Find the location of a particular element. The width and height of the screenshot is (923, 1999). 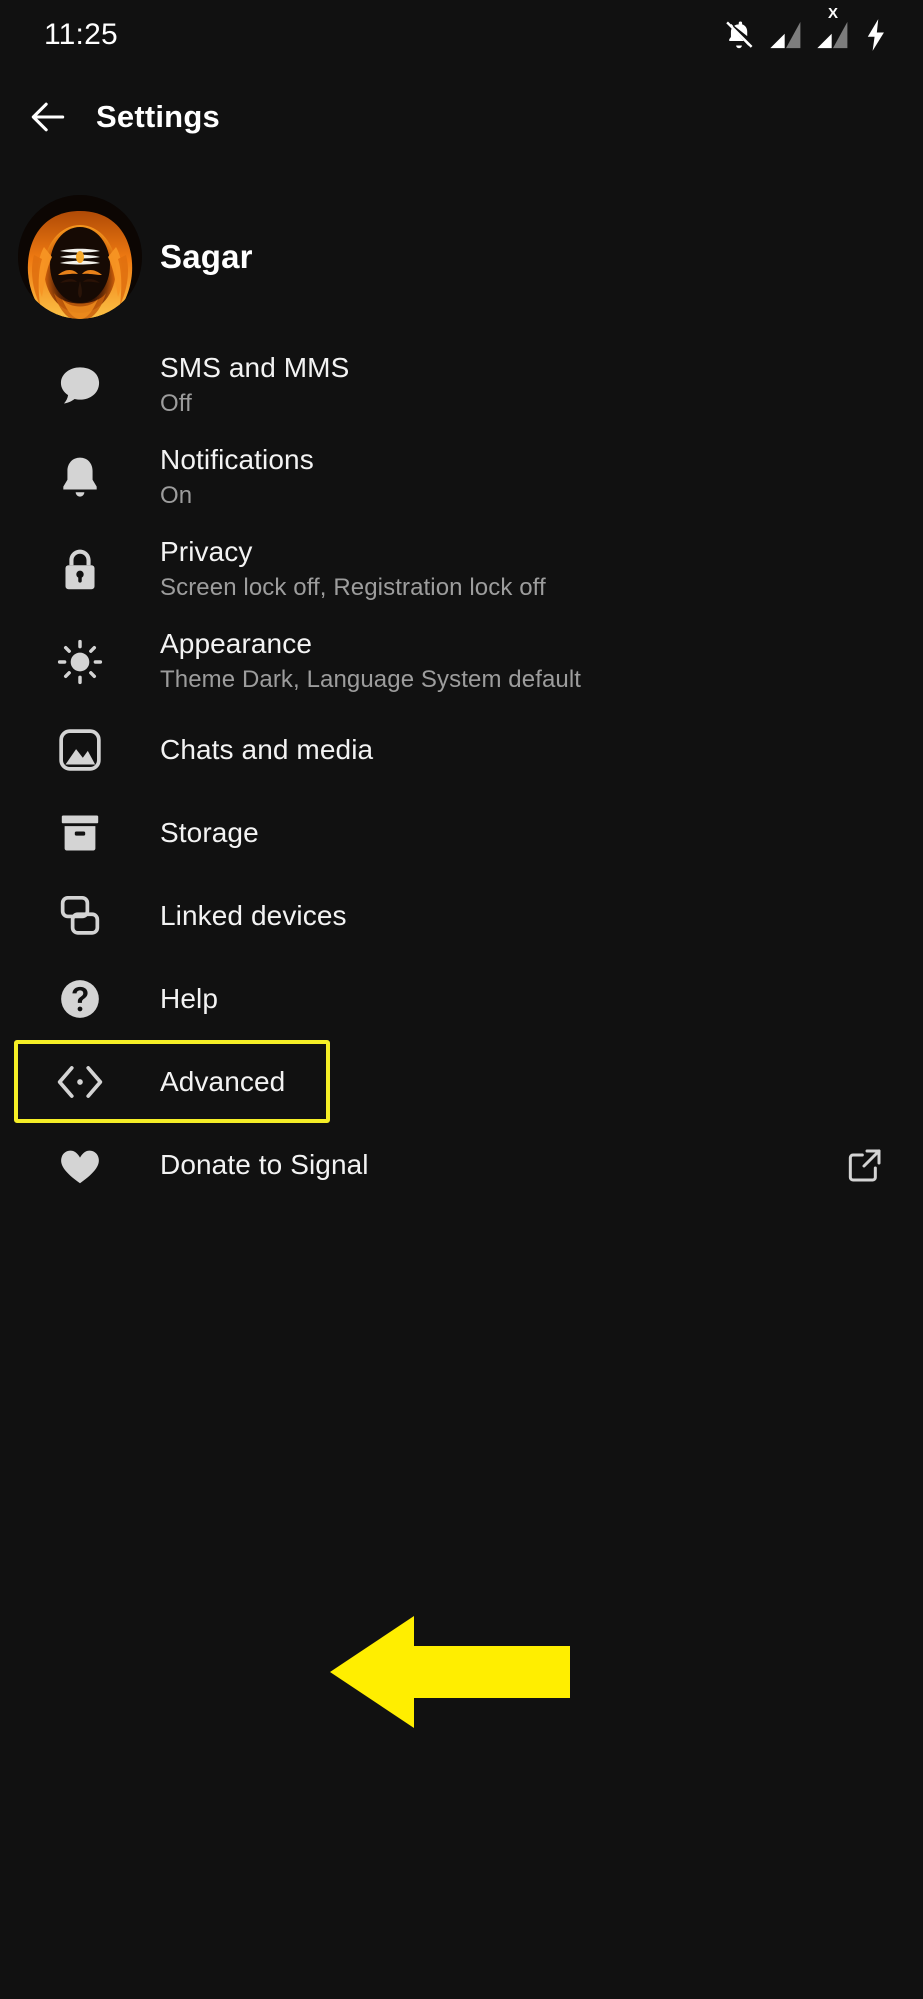

row-title: Privacy is located at coordinates (206, 552).